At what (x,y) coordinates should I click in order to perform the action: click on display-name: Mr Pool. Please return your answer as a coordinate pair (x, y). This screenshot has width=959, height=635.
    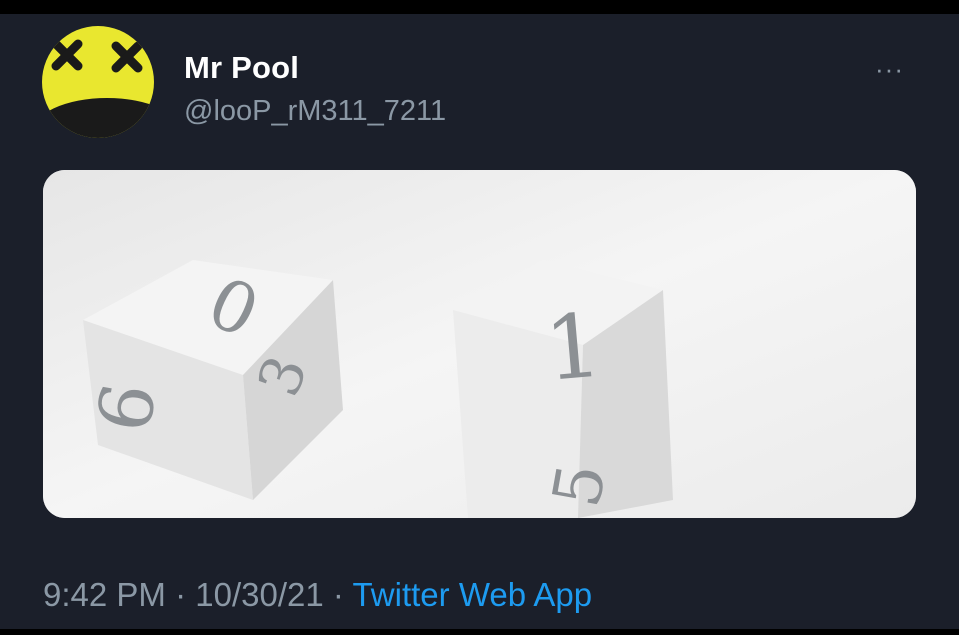
    Looking at the image, I should click on (241, 68).